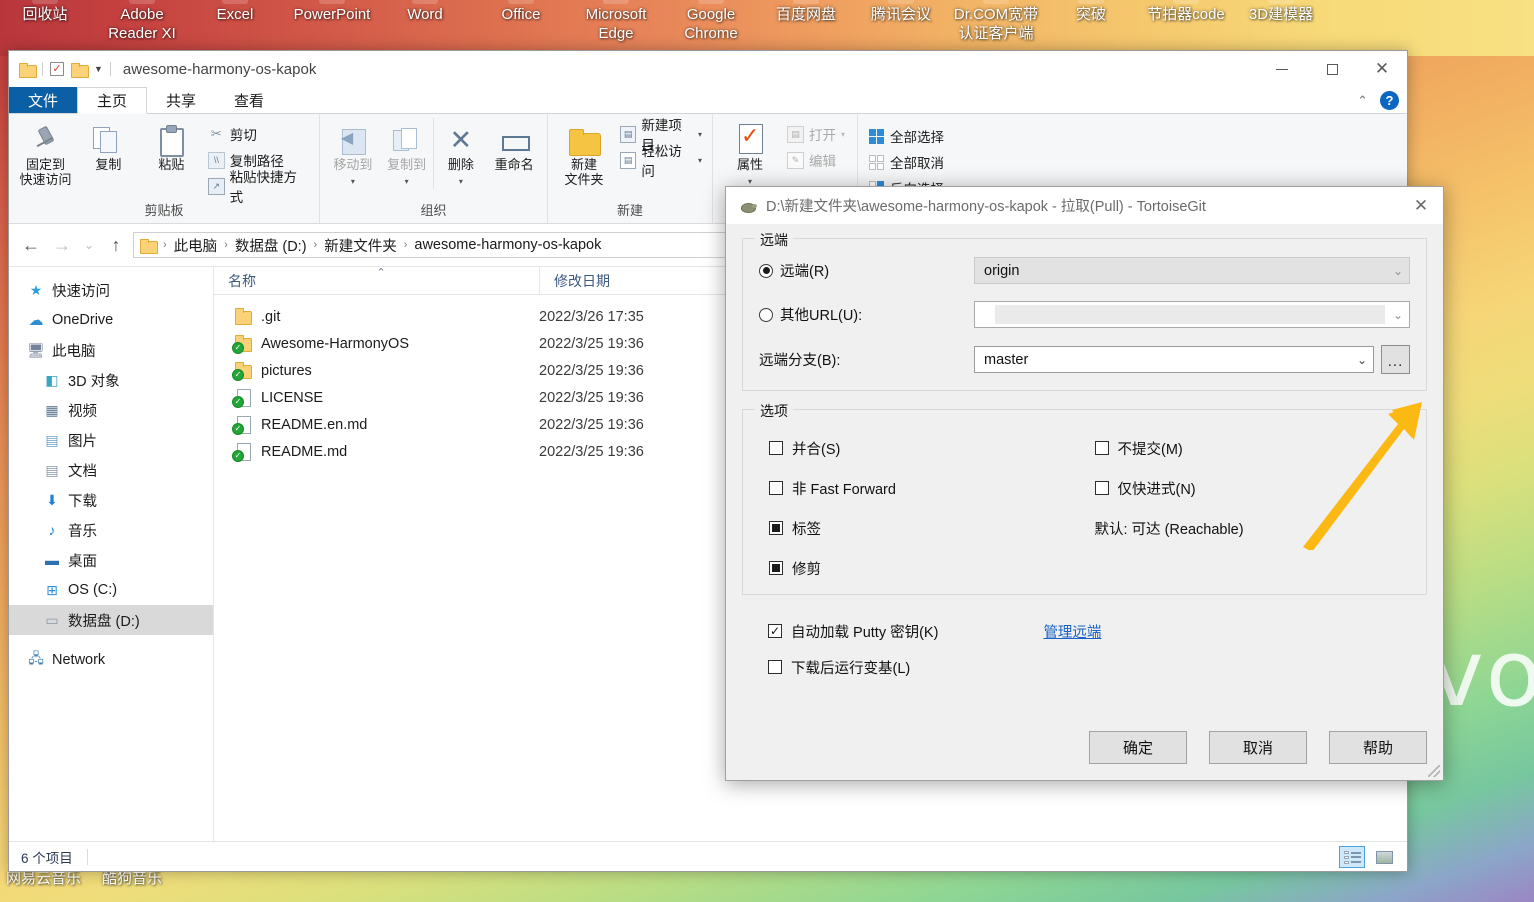 The image size is (1534, 902). I want to click on tab-share: 共享, so click(181, 100).